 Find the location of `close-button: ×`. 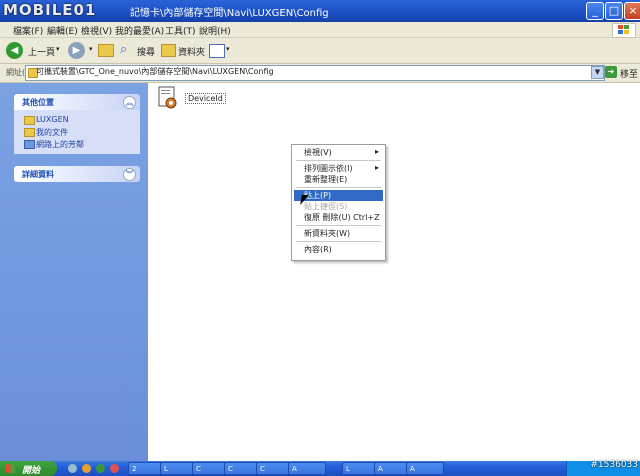

close-button: × is located at coordinates (632, 11).